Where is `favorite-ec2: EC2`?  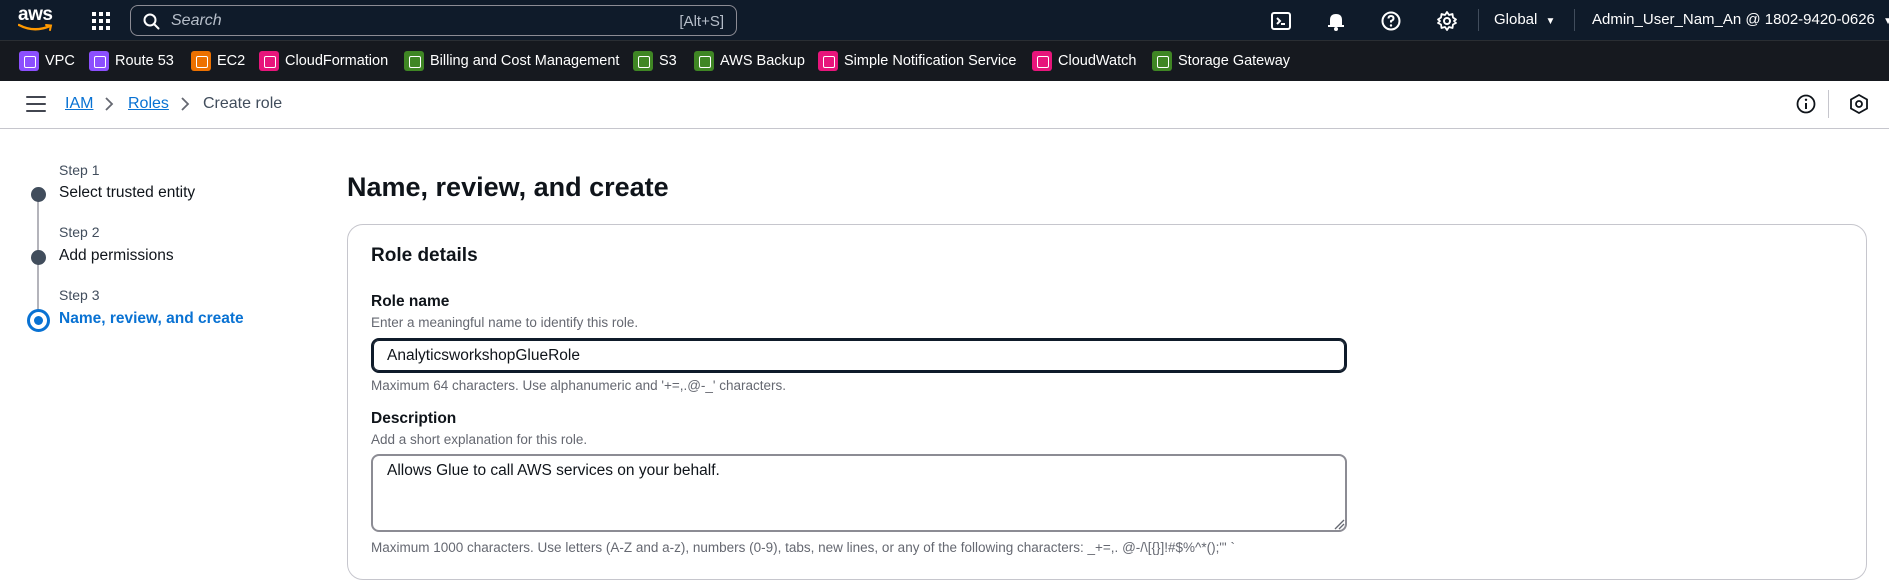 favorite-ec2: EC2 is located at coordinates (218, 61).